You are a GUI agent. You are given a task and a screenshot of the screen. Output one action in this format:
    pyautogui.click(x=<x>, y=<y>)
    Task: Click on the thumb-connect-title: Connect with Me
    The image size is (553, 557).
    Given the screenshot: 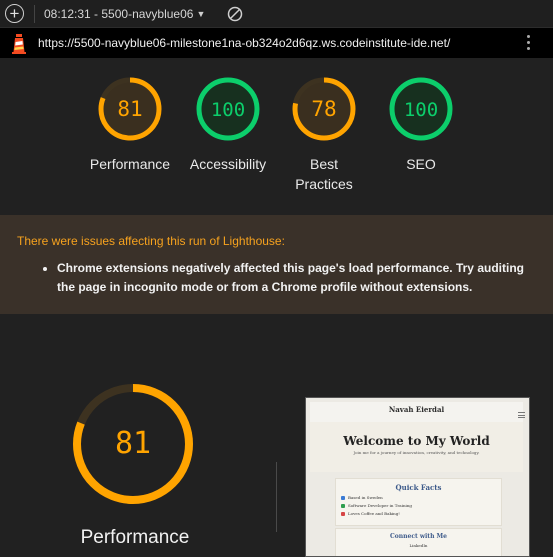 What is the action you would take?
    pyautogui.click(x=418, y=536)
    